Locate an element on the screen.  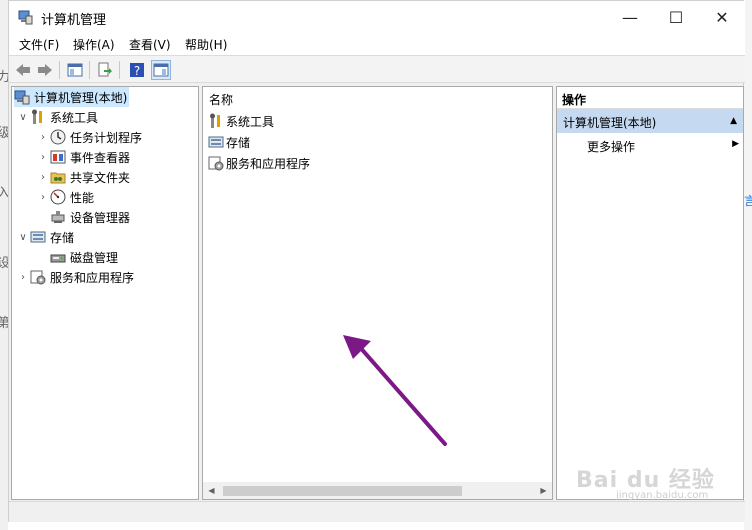
list-item-label: 服务和应用程序 is located at coordinates (268, 163).